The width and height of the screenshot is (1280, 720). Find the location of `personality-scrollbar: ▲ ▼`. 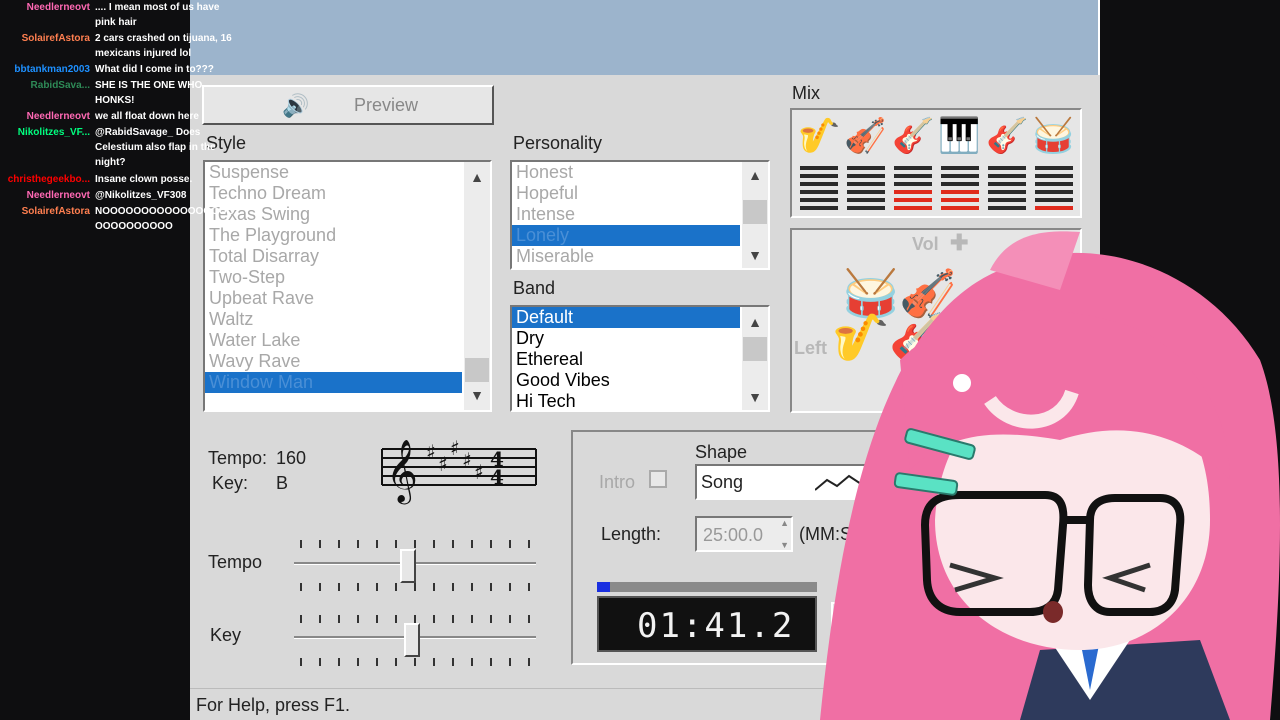

personality-scrollbar: ▲ ▼ is located at coordinates (755, 215).